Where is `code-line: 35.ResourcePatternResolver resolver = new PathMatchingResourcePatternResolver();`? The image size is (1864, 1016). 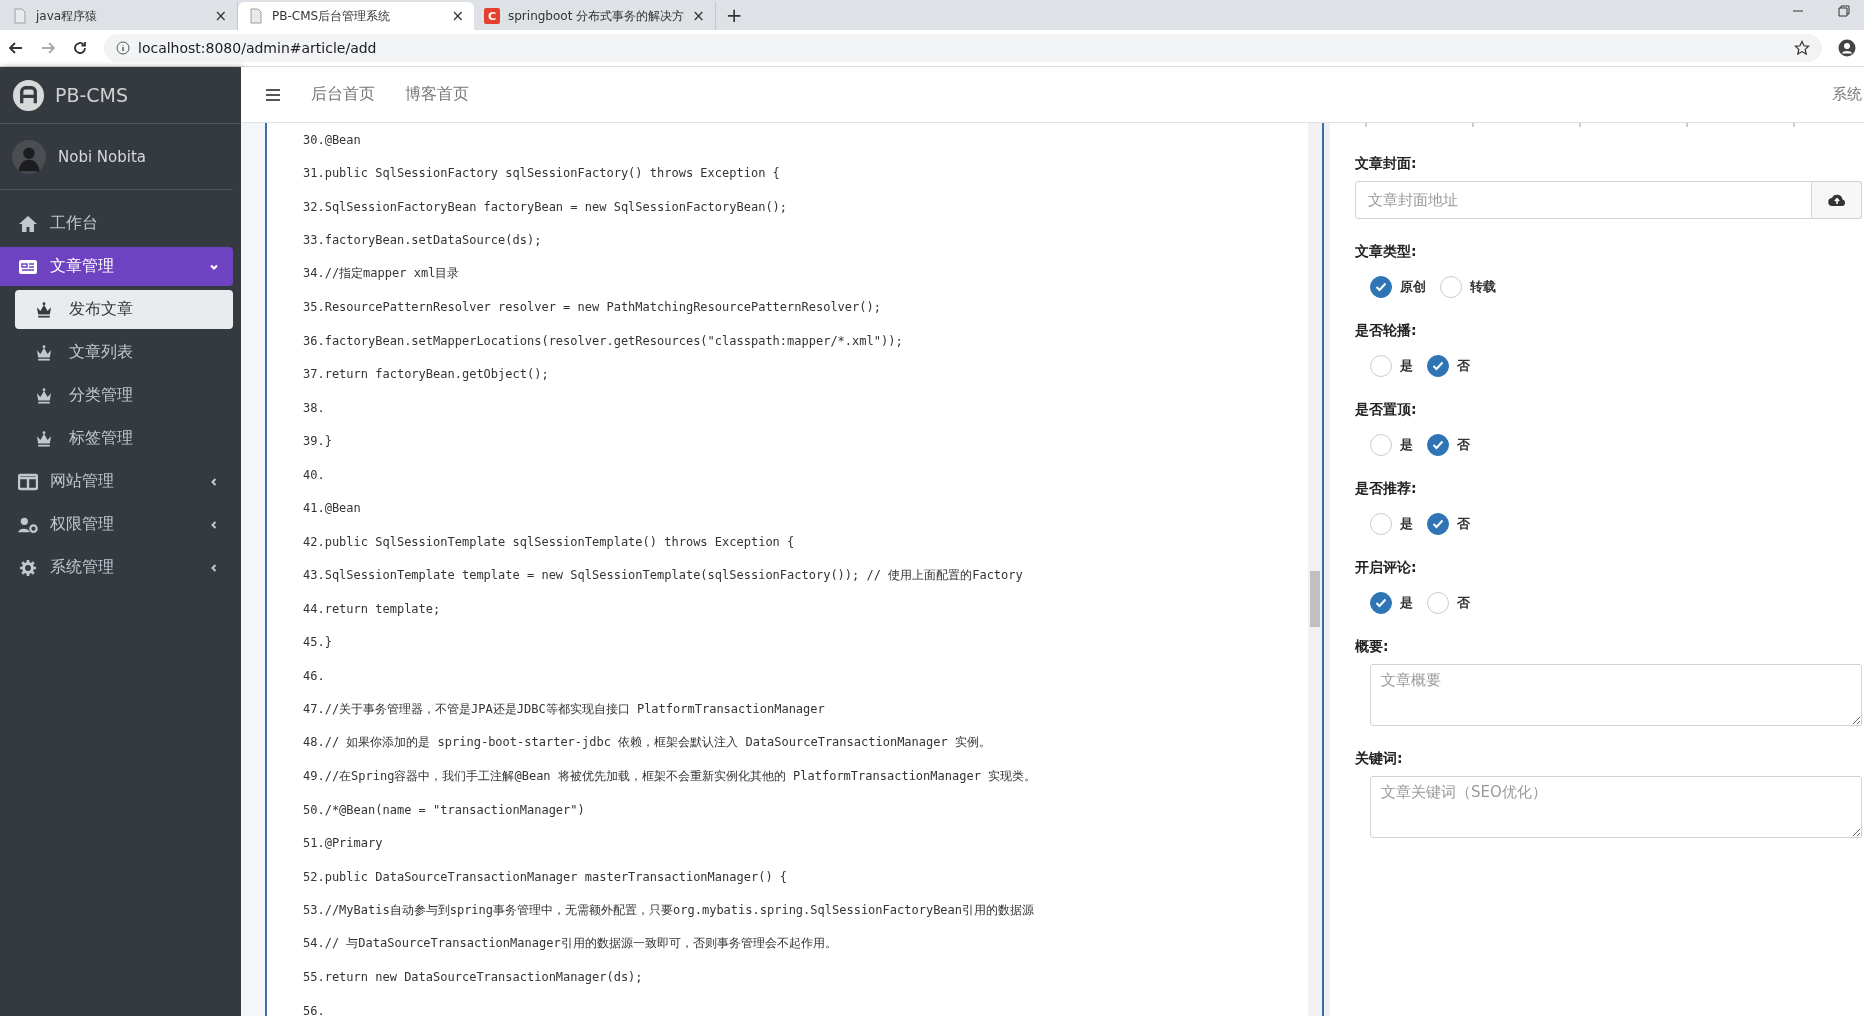
code-line: 35.ResourcePatternResolver resolver = new PathMatchingResourcePatternResolver(); is located at coordinates (592, 307).